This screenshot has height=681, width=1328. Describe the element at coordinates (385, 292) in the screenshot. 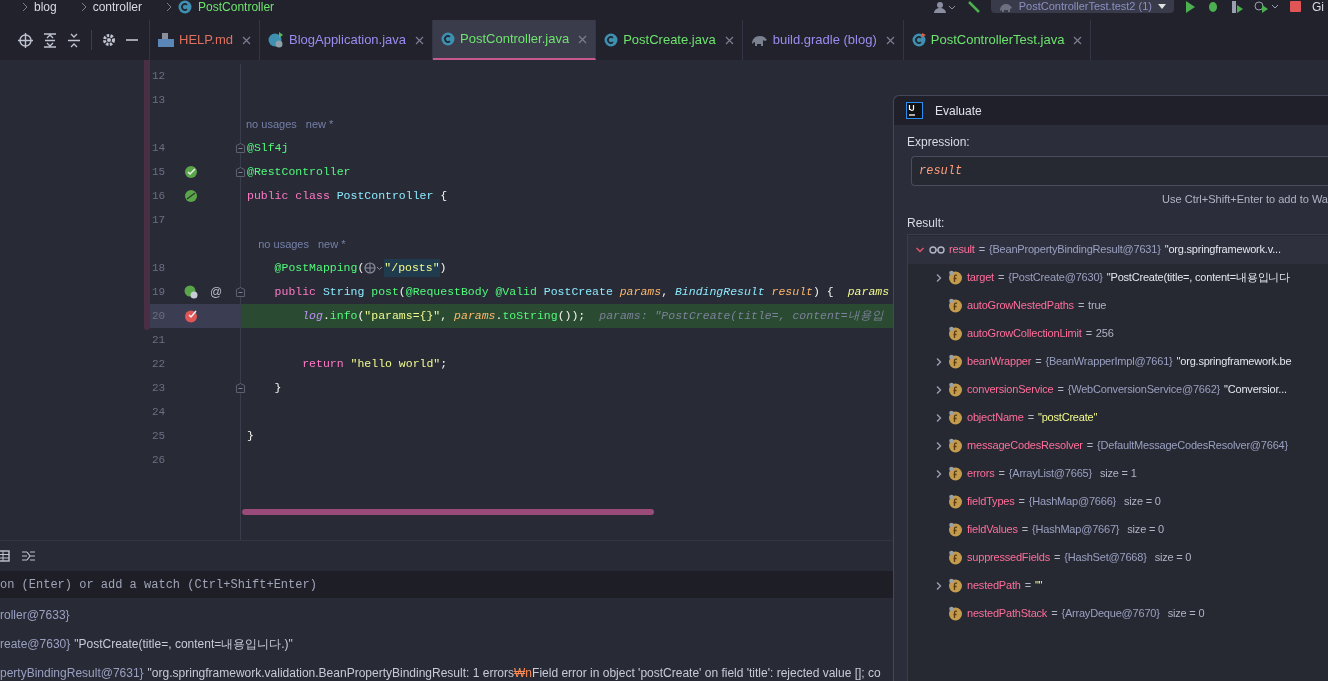

I see `method-name: post` at that location.